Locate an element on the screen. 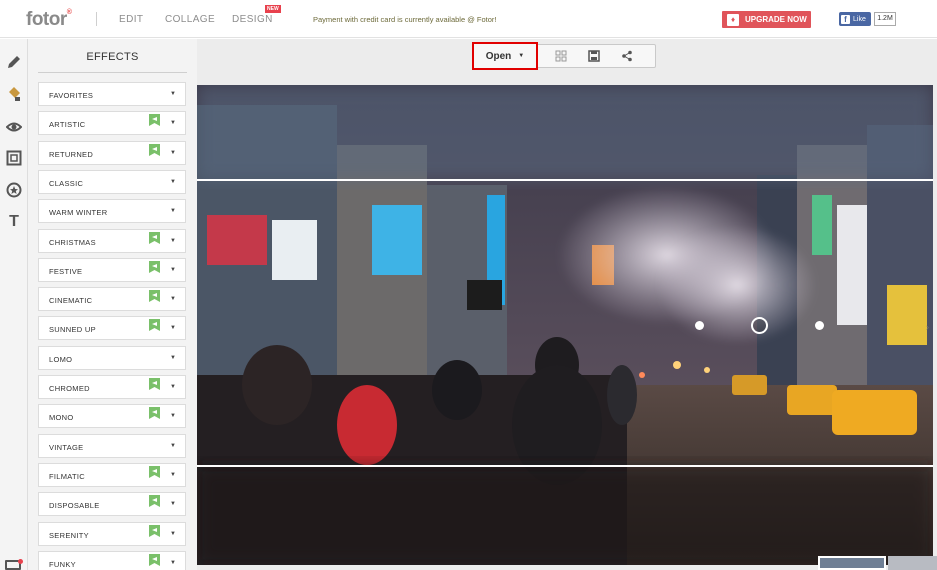  diamond-icon: ♦ is located at coordinates (733, 19).